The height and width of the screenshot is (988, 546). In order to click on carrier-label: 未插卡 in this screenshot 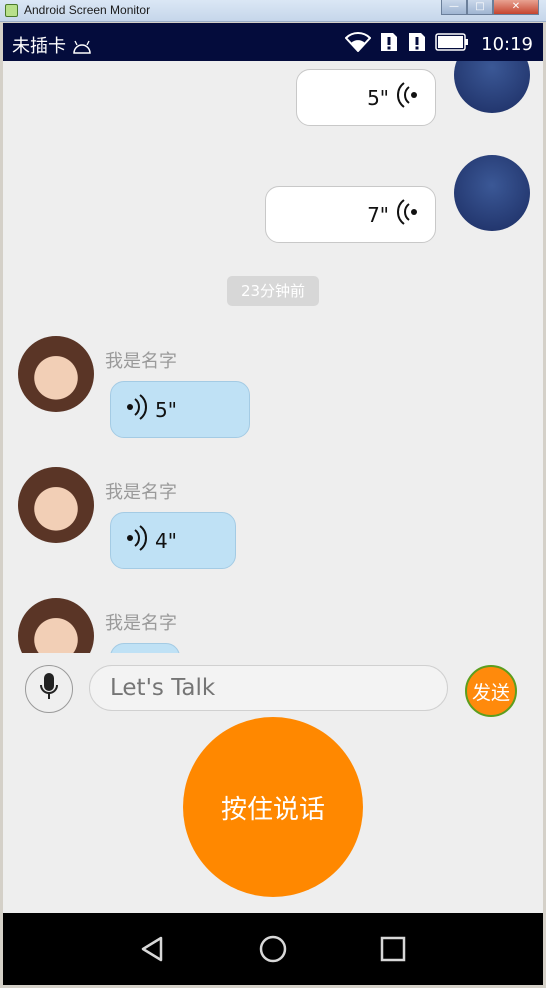, I will do `click(52, 45)`.